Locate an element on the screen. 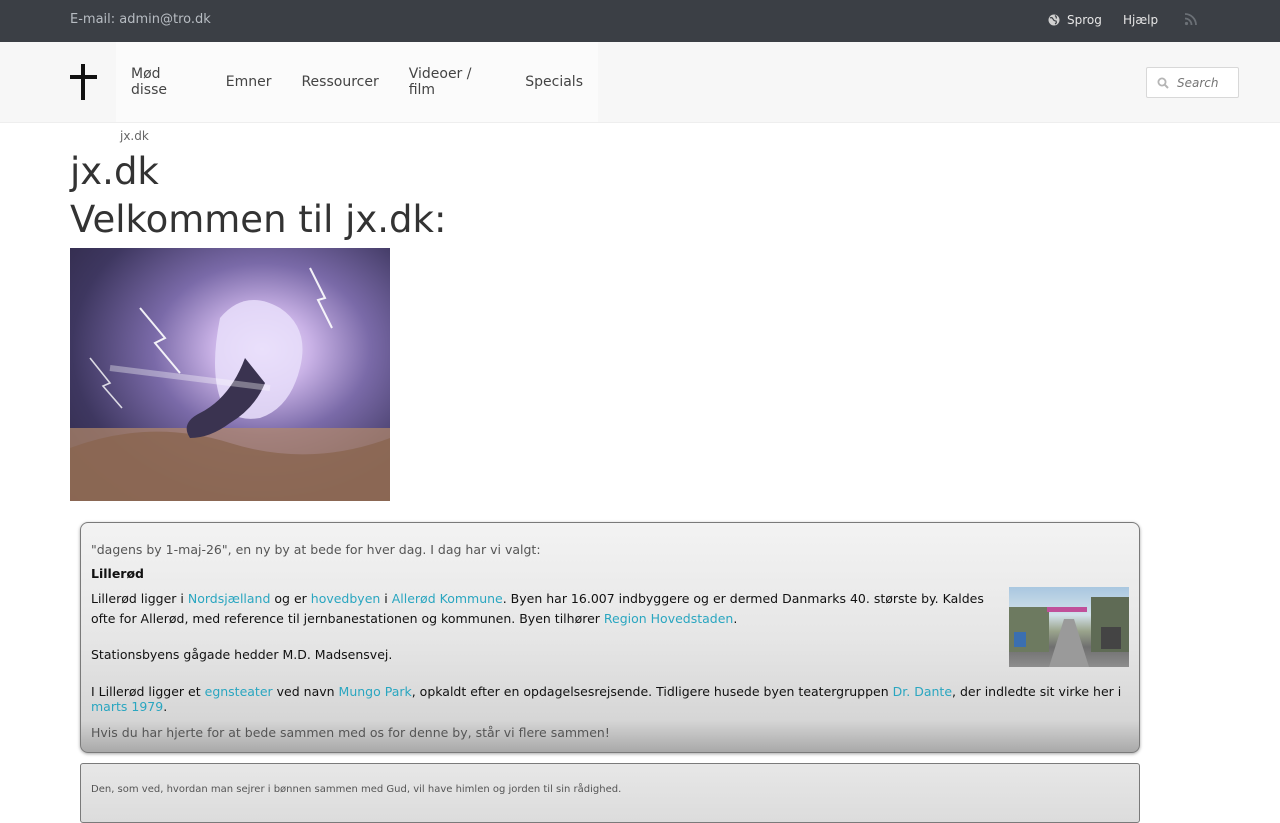 This screenshot has height=823, width=1280. cross-icon is located at coordinates (84, 82).